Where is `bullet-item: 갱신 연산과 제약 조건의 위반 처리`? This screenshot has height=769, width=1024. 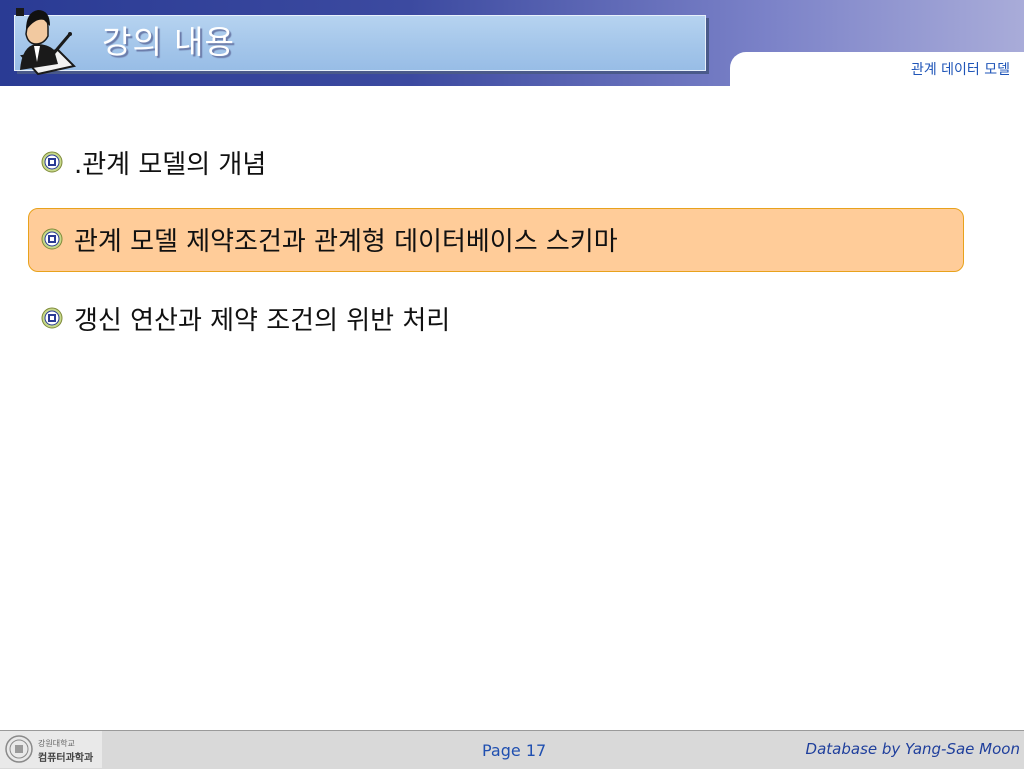 bullet-item: 갱신 연산과 제약 조건의 위반 처리 is located at coordinates (245, 318).